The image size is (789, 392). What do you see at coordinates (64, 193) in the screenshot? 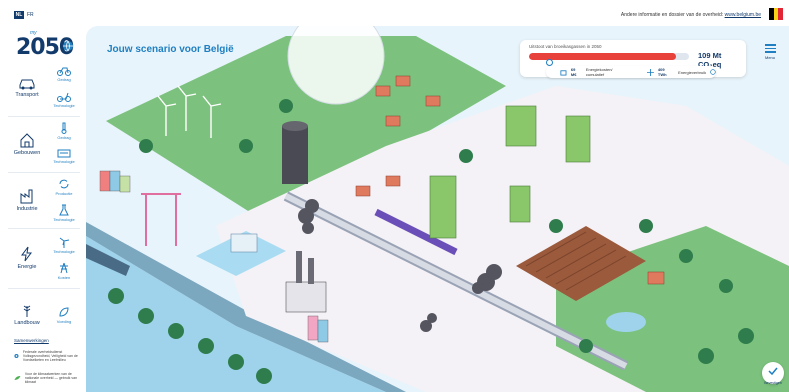
I see `sub-label: Productie` at bounding box center [64, 193].